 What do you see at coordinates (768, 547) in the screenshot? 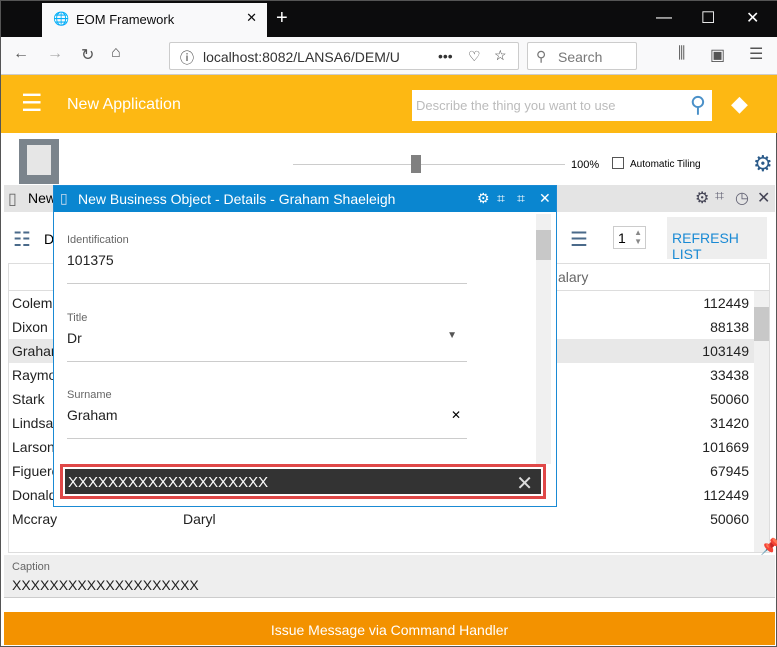
I see `pin-icon: 📌` at bounding box center [768, 547].